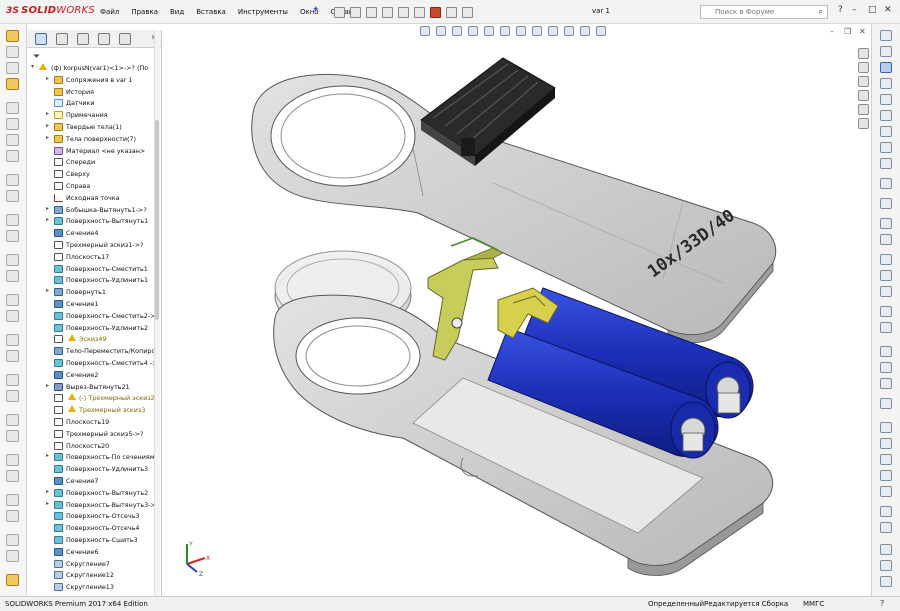 The height and width of the screenshot is (611, 900). What do you see at coordinates (12, 396) in the screenshot?
I see `offset-tool-icon` at bounding box center [12, 396].